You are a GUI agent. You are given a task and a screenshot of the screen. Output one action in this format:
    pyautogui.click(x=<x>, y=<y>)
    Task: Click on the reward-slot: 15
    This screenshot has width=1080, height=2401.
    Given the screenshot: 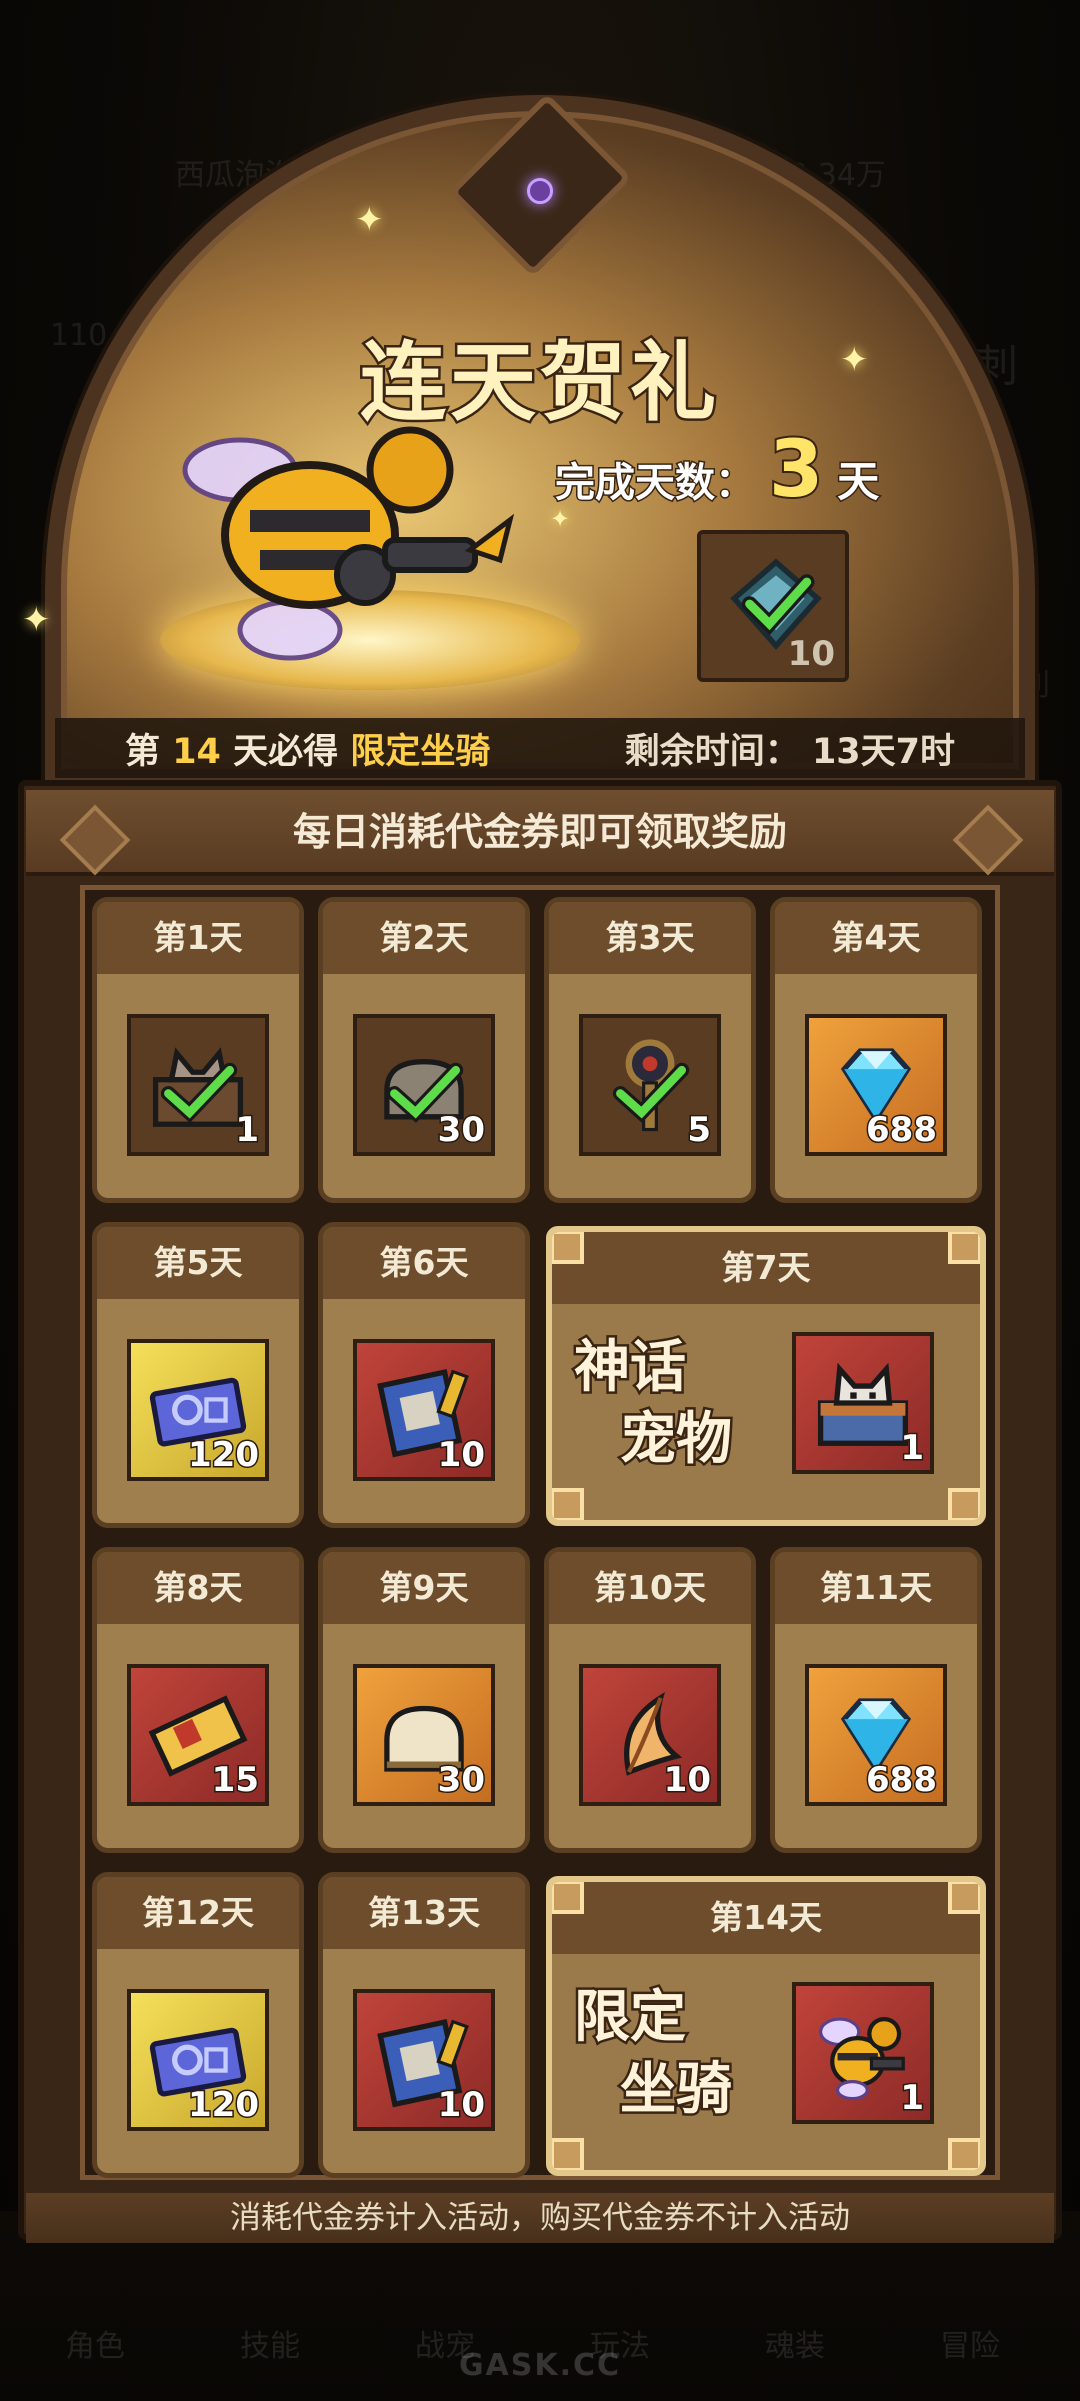 What is the action you would take?
    pyautogui.click(x=198, y=1735)
    